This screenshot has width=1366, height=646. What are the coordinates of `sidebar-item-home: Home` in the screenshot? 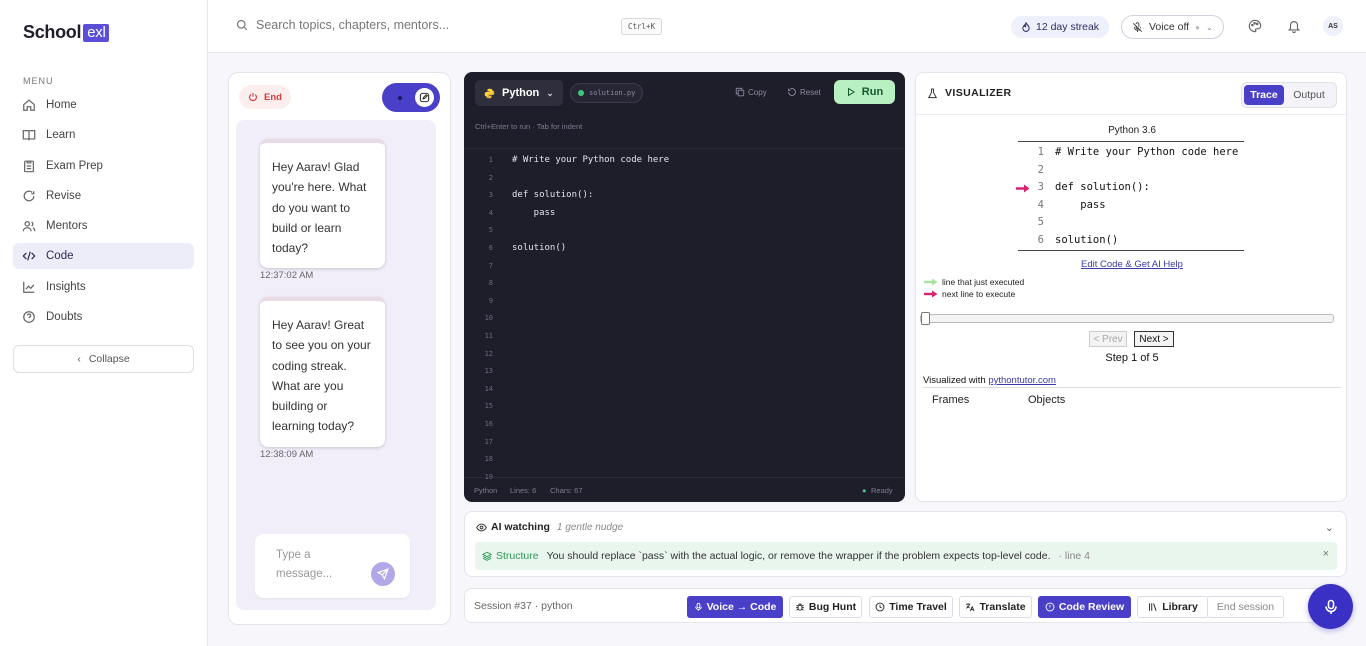 It's located at (103, 105).